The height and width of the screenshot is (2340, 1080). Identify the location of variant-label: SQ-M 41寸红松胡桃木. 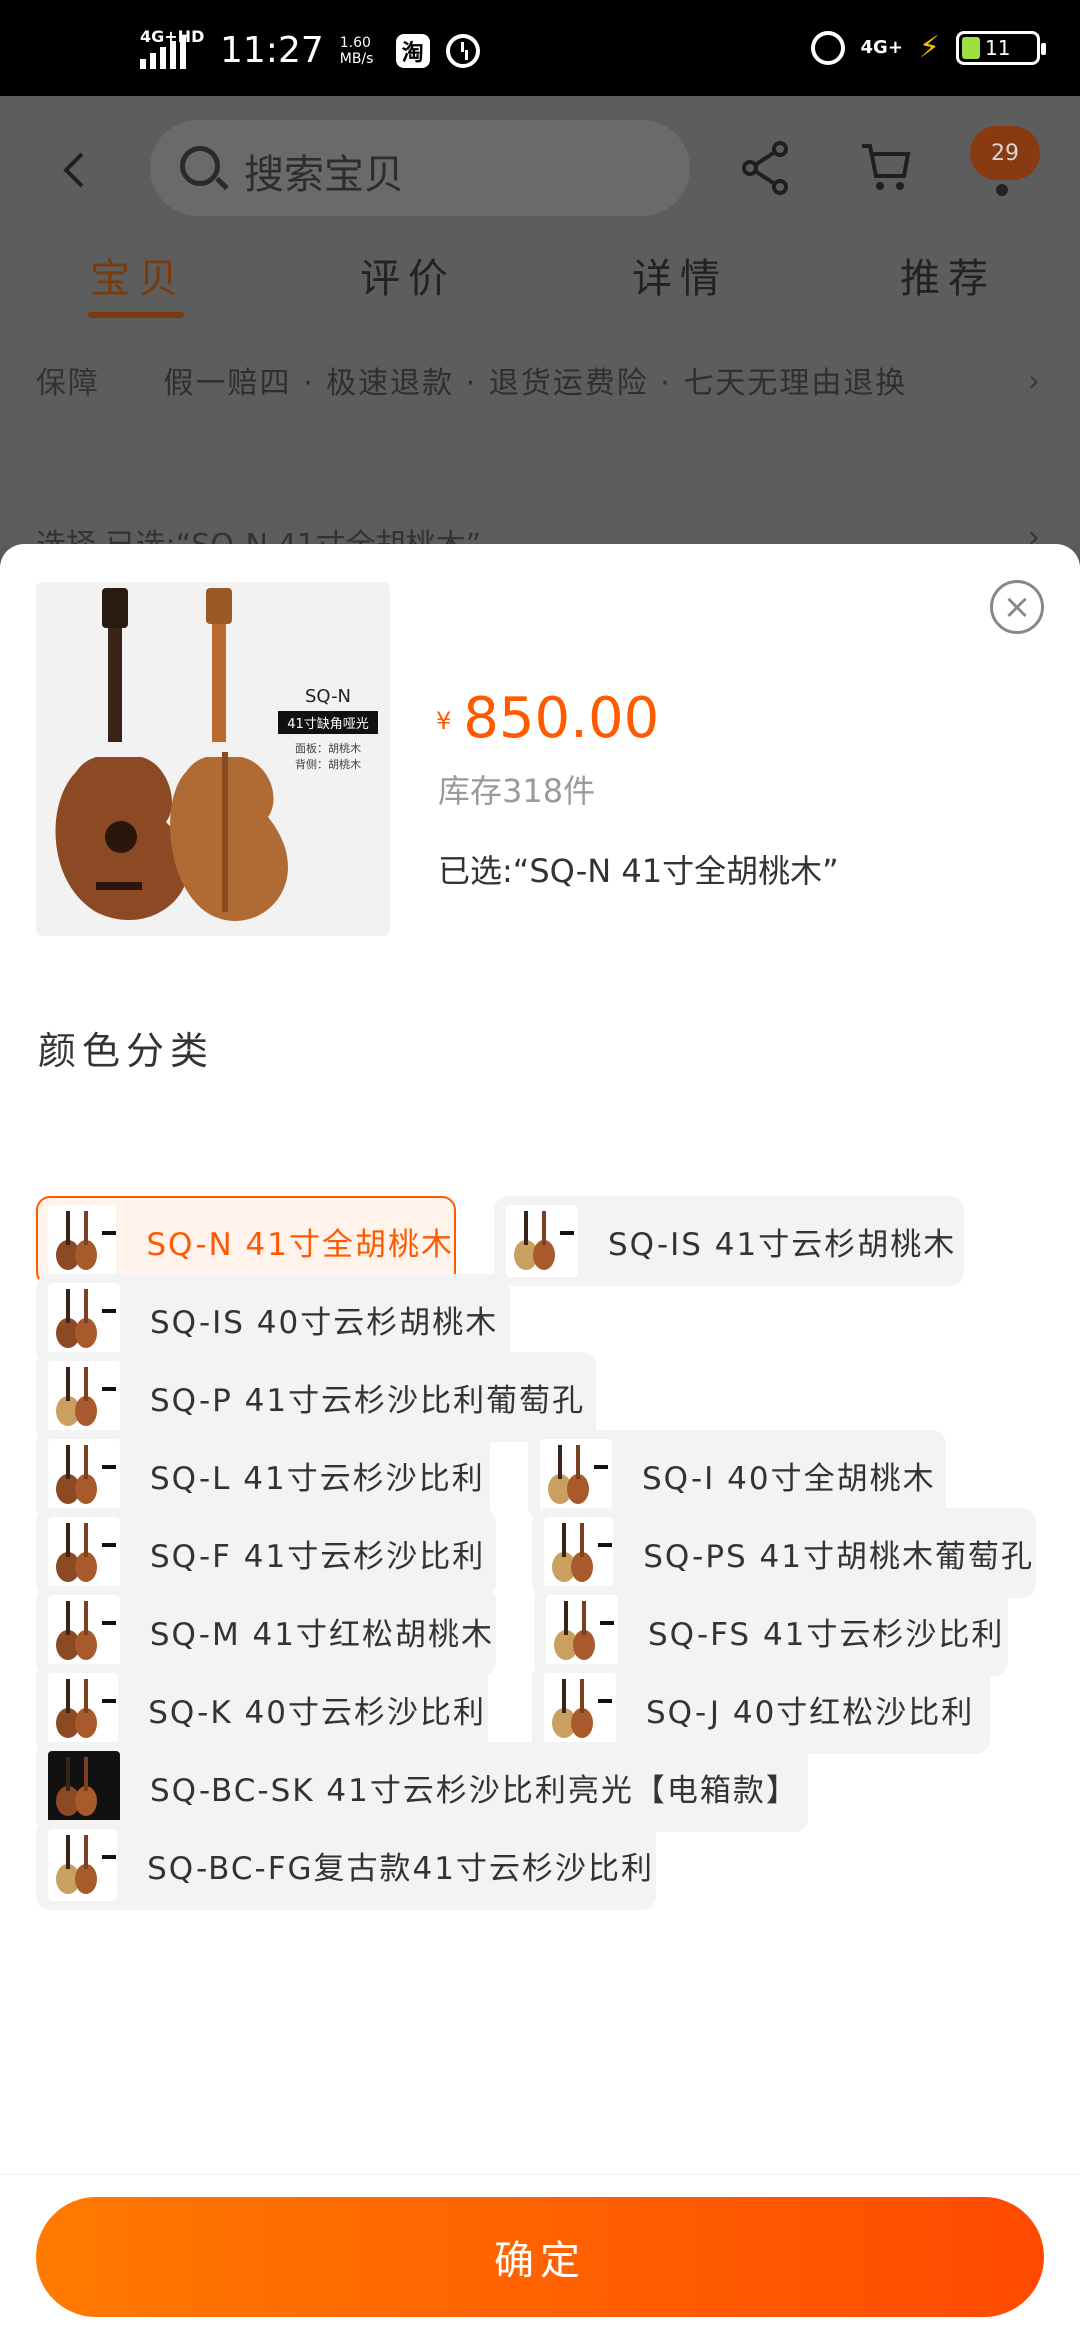
(321, 1634).